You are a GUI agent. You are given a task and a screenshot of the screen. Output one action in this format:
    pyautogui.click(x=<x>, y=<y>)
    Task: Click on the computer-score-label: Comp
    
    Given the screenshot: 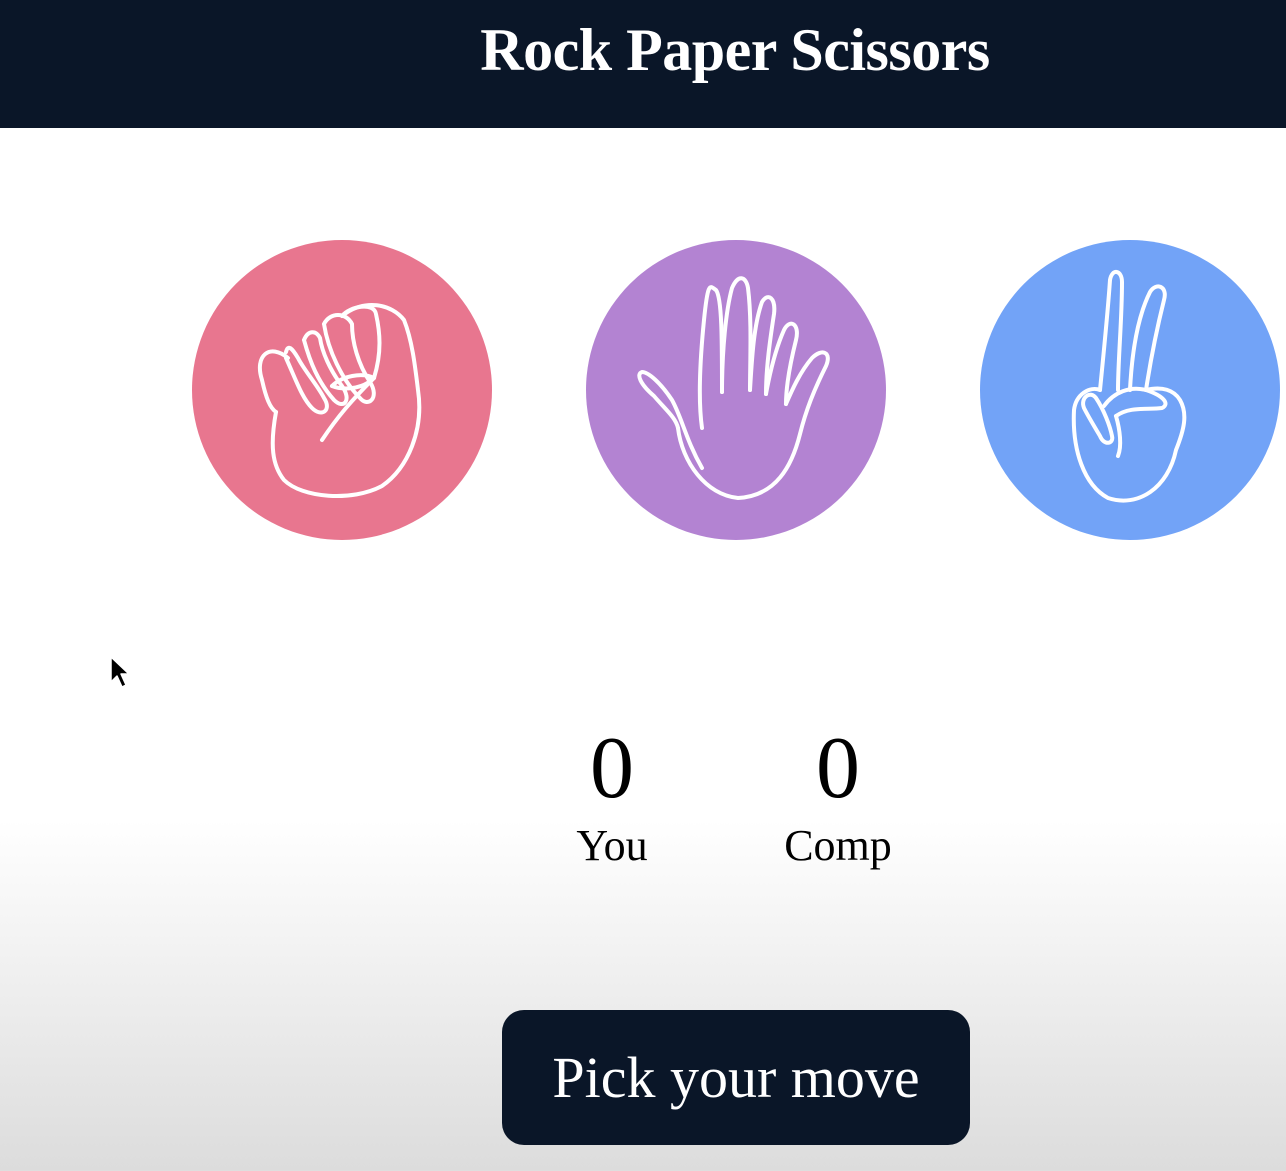 What is the action you would take?
    pyautogui.click(x=838, y=845)
    